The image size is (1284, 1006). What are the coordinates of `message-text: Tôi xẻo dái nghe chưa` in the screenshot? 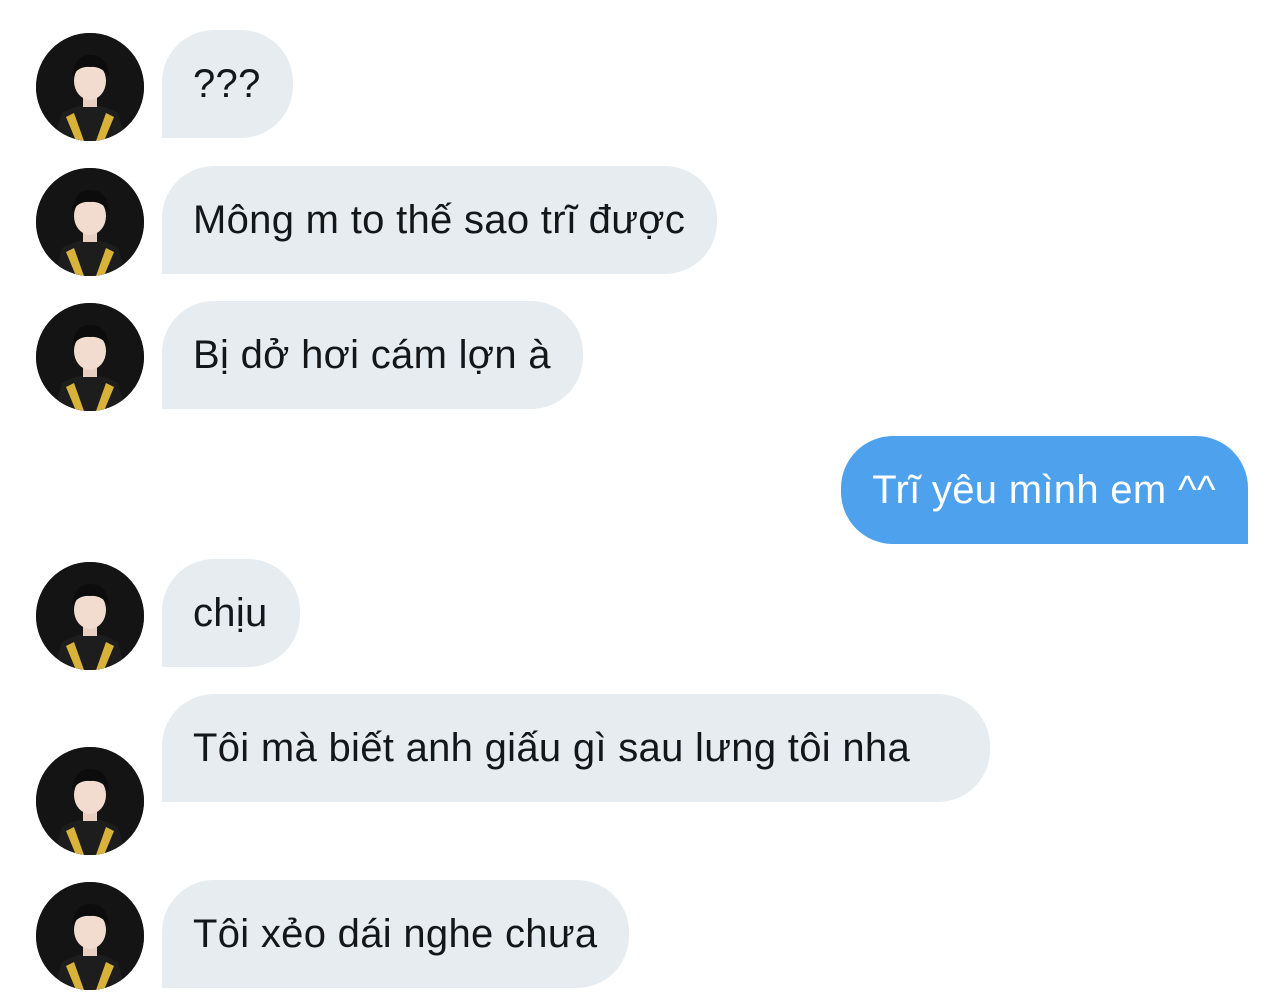 It's located at (395, 934).